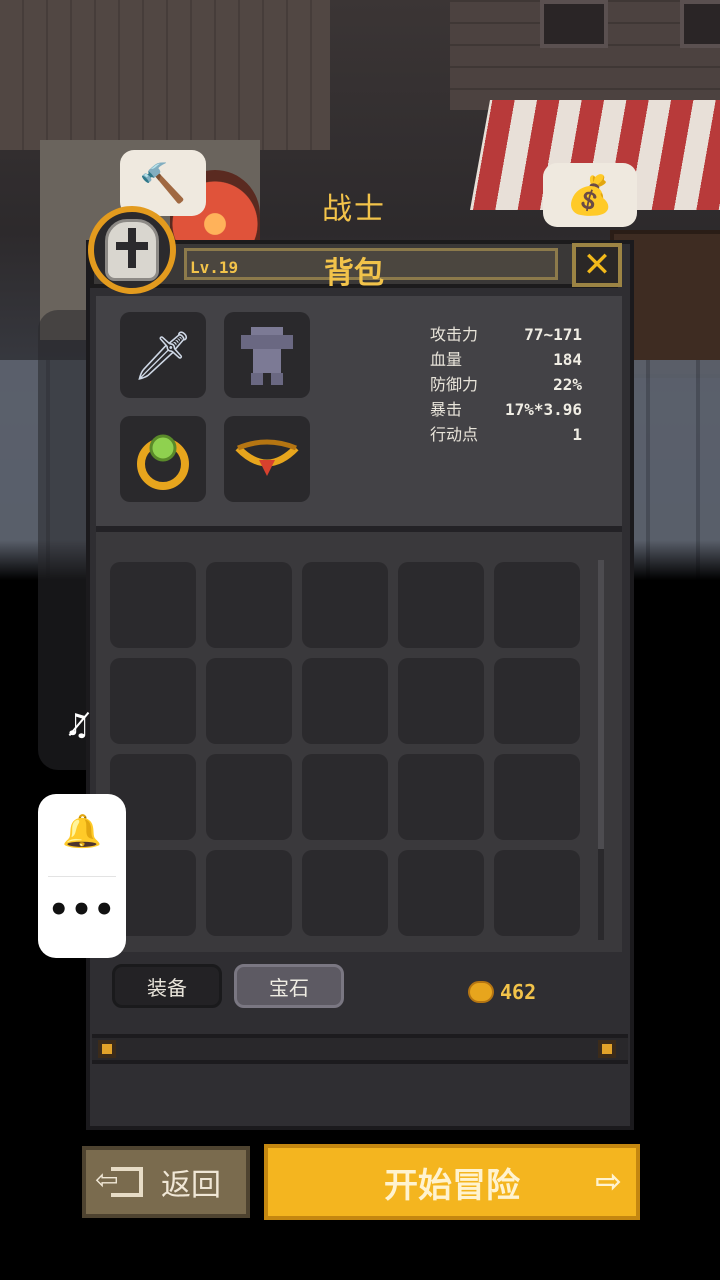 This screenshot has height=1280, width=720. I want to click on tab-equipment: 装备, so click(167, 986).